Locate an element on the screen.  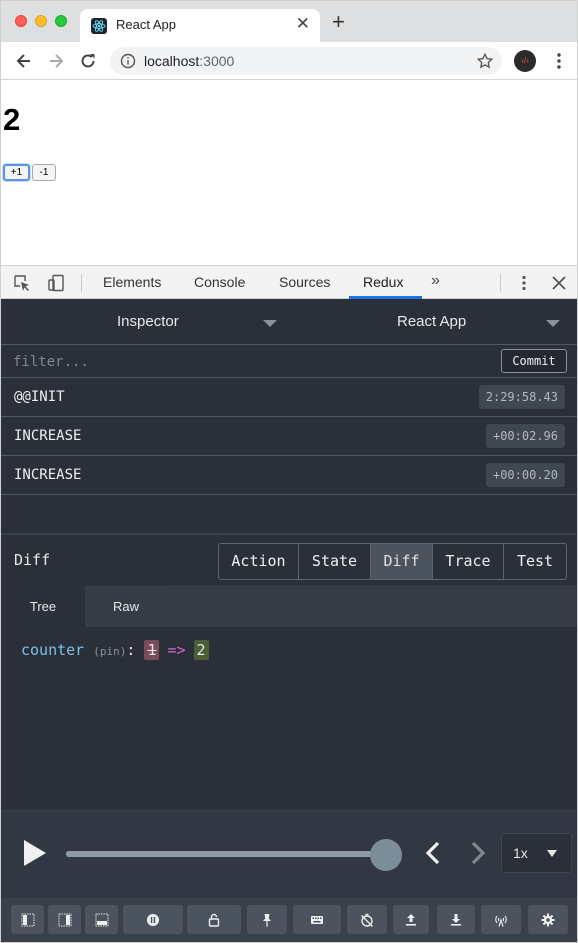
dock-right-icon is located at coordinates (64, 919).